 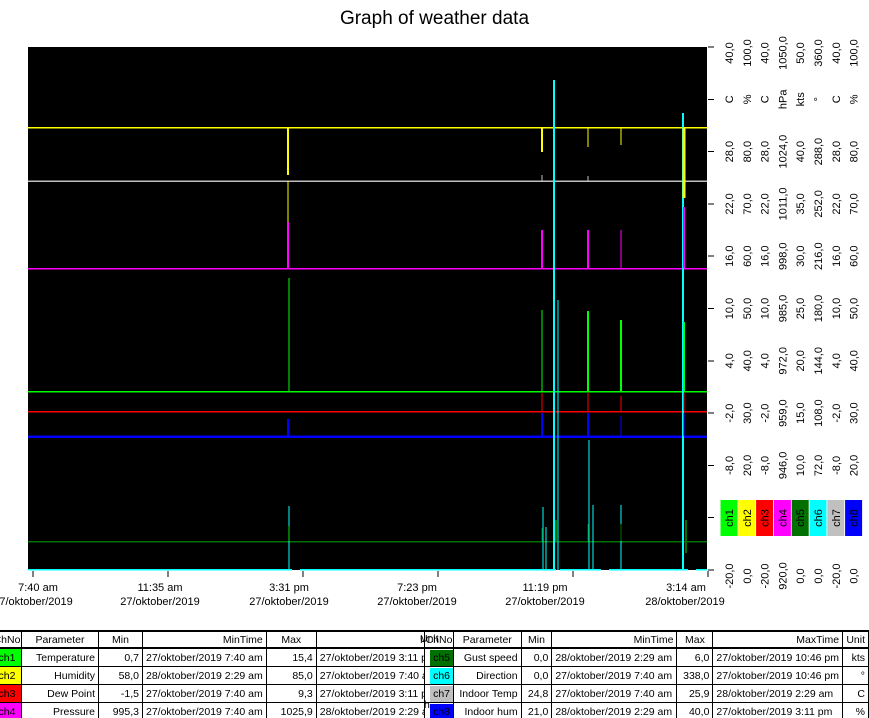 I want to click on channel-badge-ch4: ch4, so click(x=11, y=710).